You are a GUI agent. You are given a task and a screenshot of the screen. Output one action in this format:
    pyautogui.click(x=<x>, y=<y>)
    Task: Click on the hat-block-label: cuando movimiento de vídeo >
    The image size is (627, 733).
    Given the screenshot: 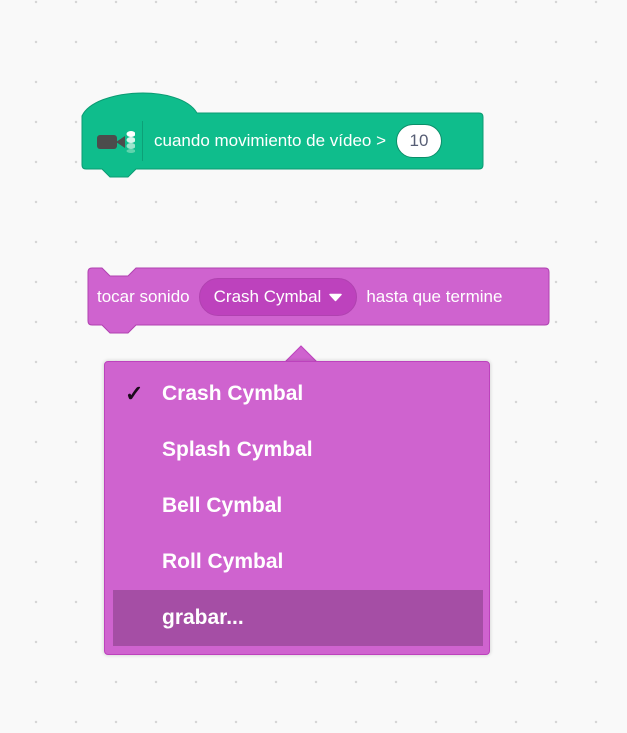 What is the action you would take?
    pyautogui.click(x=270, y=140)
    